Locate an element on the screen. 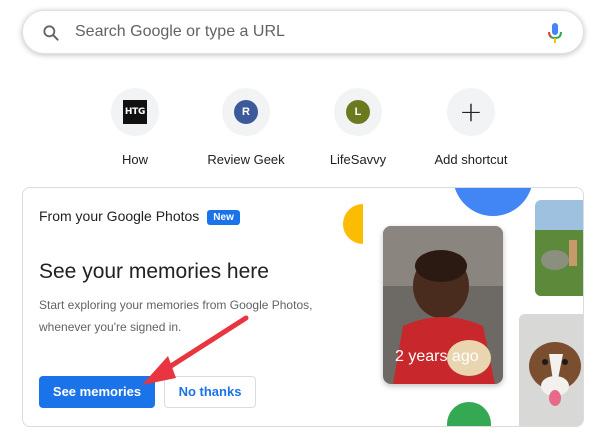 The image size is (607, 433). annotation-arrow is located at coordinates (195, 350).